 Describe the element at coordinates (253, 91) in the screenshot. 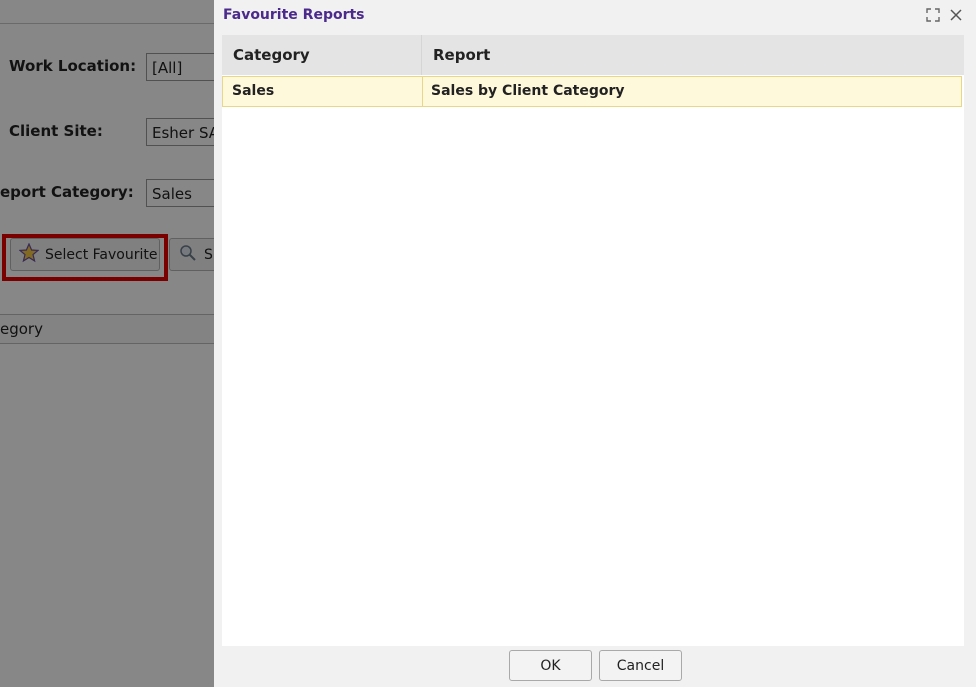

I see `cell-category: Sales` at that location.